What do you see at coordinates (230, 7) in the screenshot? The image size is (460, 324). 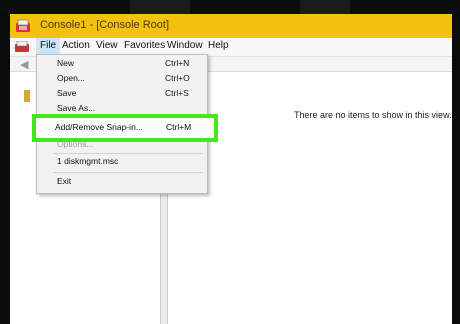 I see `background-strip` at bounding box center [230, 7].